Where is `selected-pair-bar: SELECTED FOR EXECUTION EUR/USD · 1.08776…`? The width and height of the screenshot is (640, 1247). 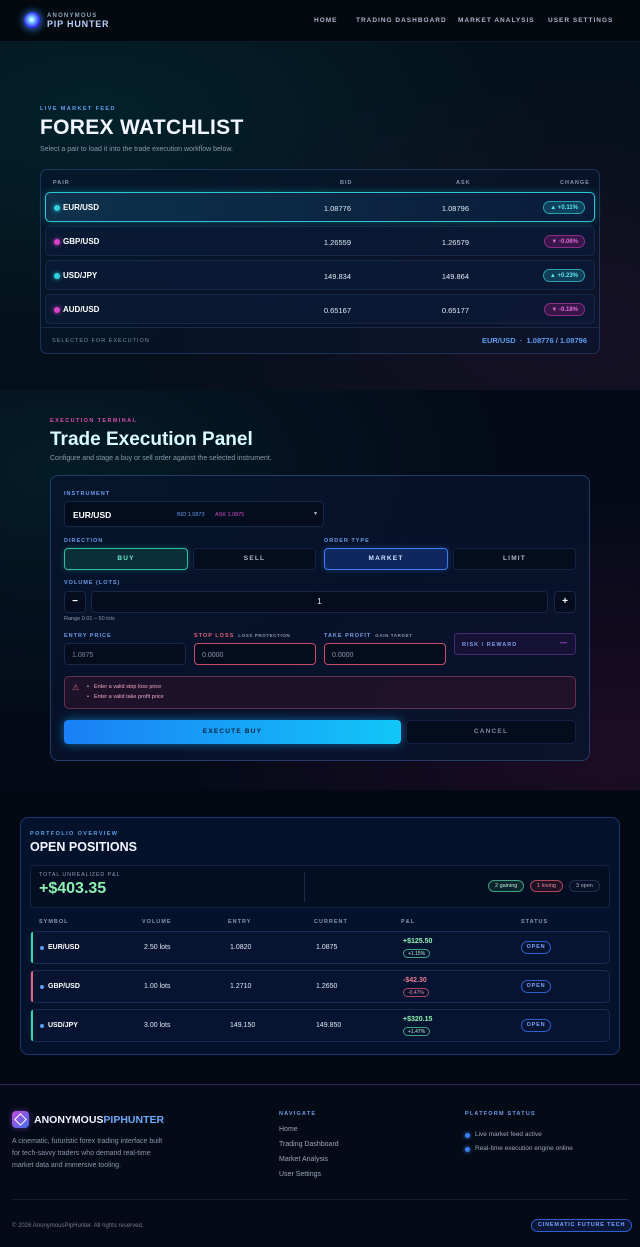 selected-pair-bar: SELECTED FOR EXECUTION EUR/USD · 1.08776… is located at coordinates (320, 340).